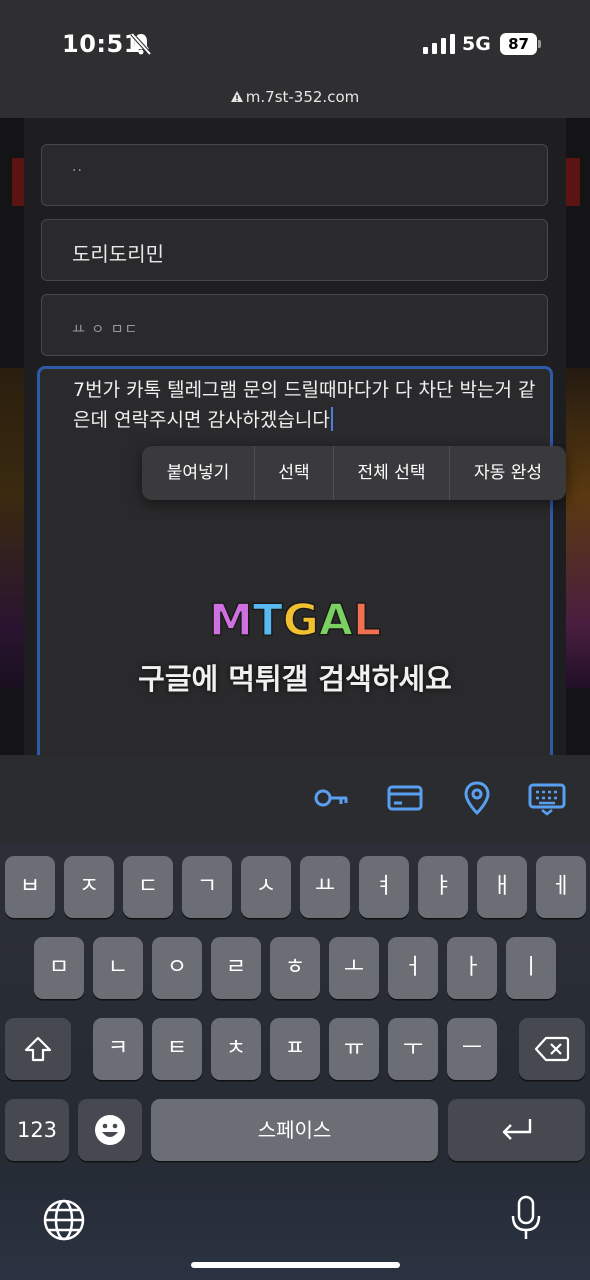  What do you see at coordinates (325, 887) in the screenshot?
I see `key-ㅛ: ㅛ` at bounding box center [325, 887].